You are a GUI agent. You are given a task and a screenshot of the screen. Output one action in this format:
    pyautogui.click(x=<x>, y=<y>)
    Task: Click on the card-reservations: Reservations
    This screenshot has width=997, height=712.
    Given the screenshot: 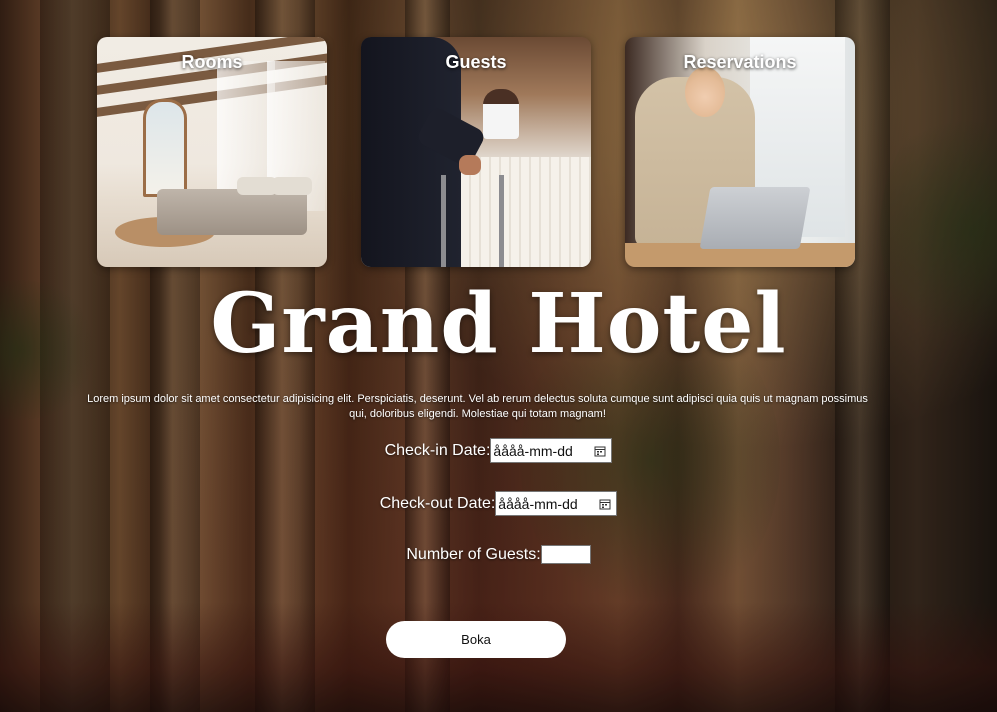 What is the action you would take?
    pyautogui.click(x=740, y=152)
    